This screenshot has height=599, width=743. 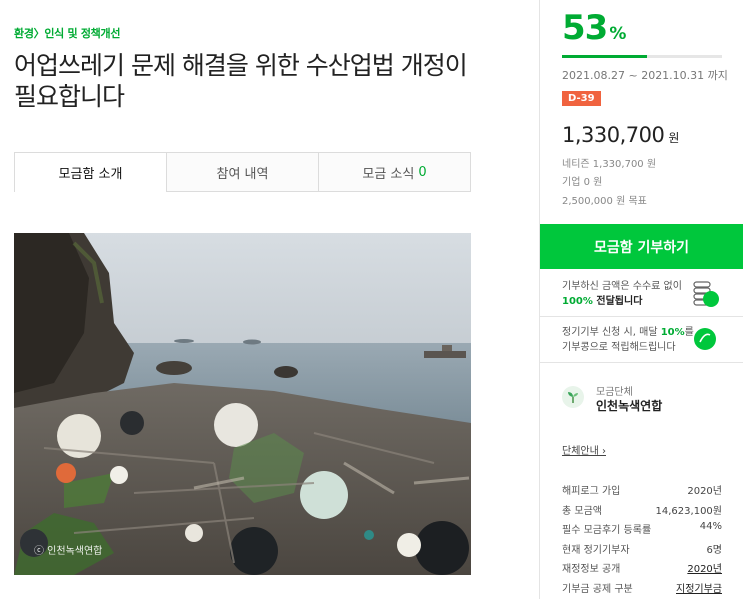 I want to click on tab-intro: 모금함 소개, so click(x=90, y=172).